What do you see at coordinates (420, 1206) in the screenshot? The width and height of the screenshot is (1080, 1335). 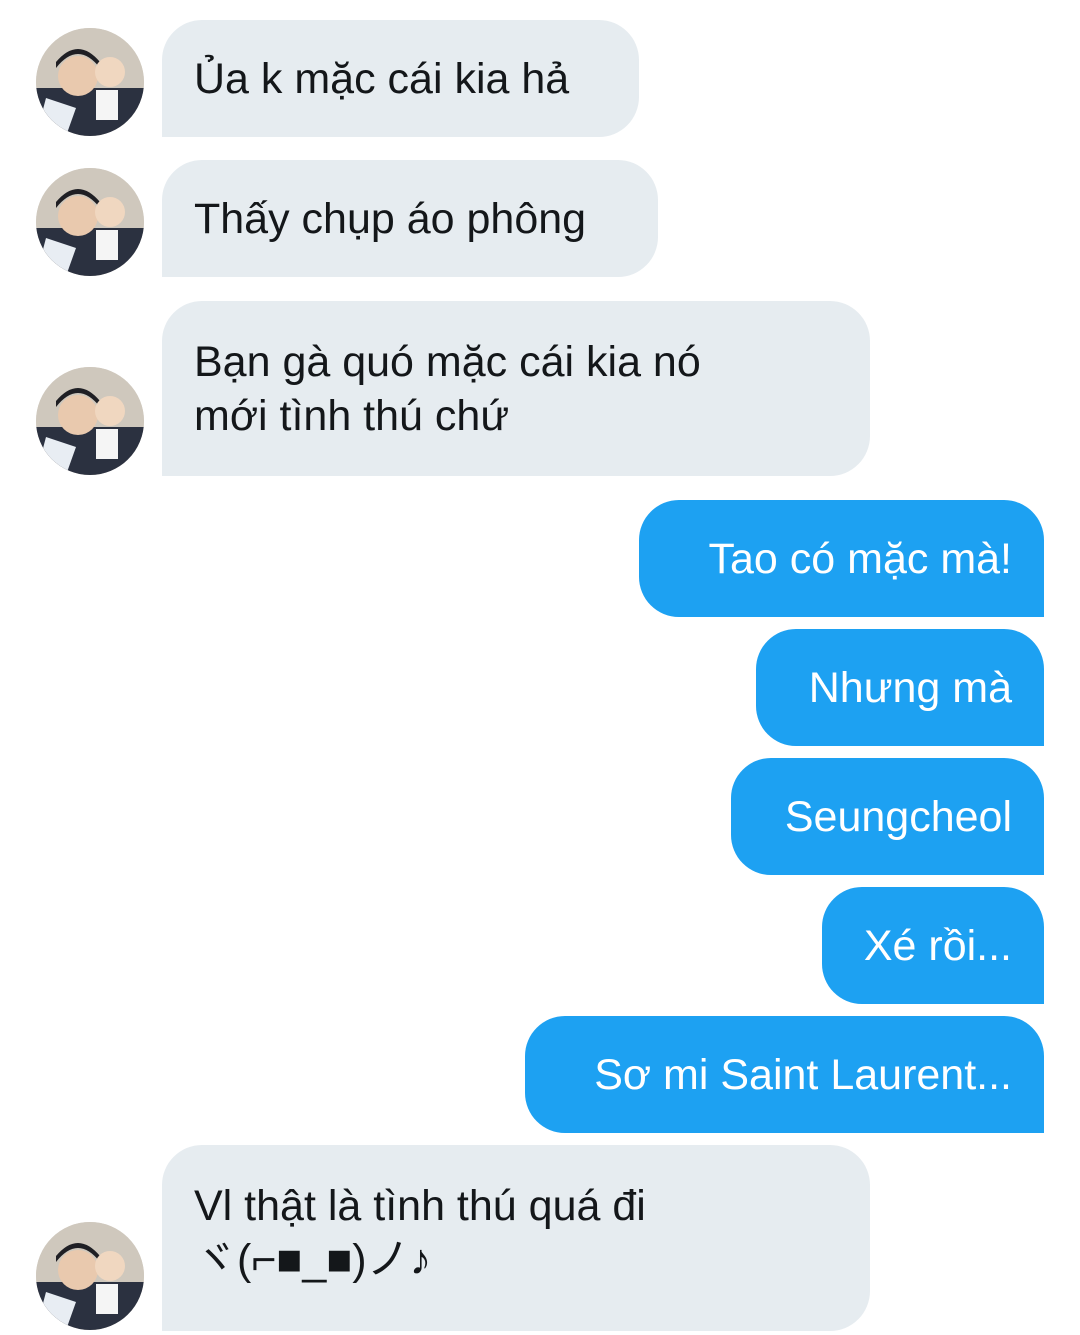 I see `message-text: Vl thật là tình thú quá đi` at bounding box center [420, 1206].